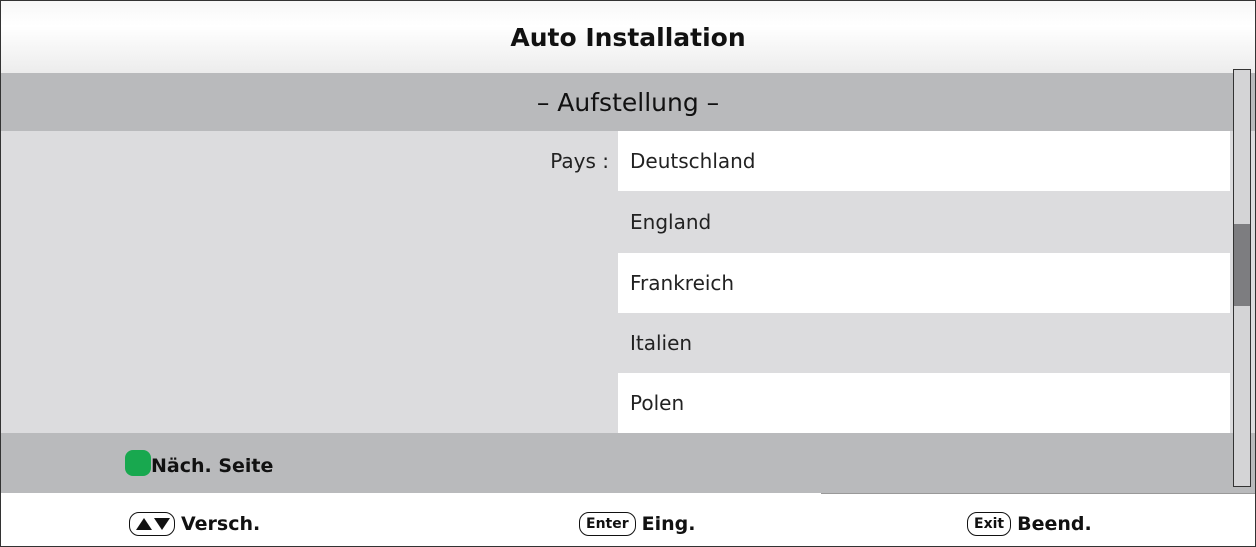 This screenshot has width=1256, height=547. Describe the element at coordinates (628, 102) in the screenshot. I see `section-subtitle: – Aufstellung –` at that location.